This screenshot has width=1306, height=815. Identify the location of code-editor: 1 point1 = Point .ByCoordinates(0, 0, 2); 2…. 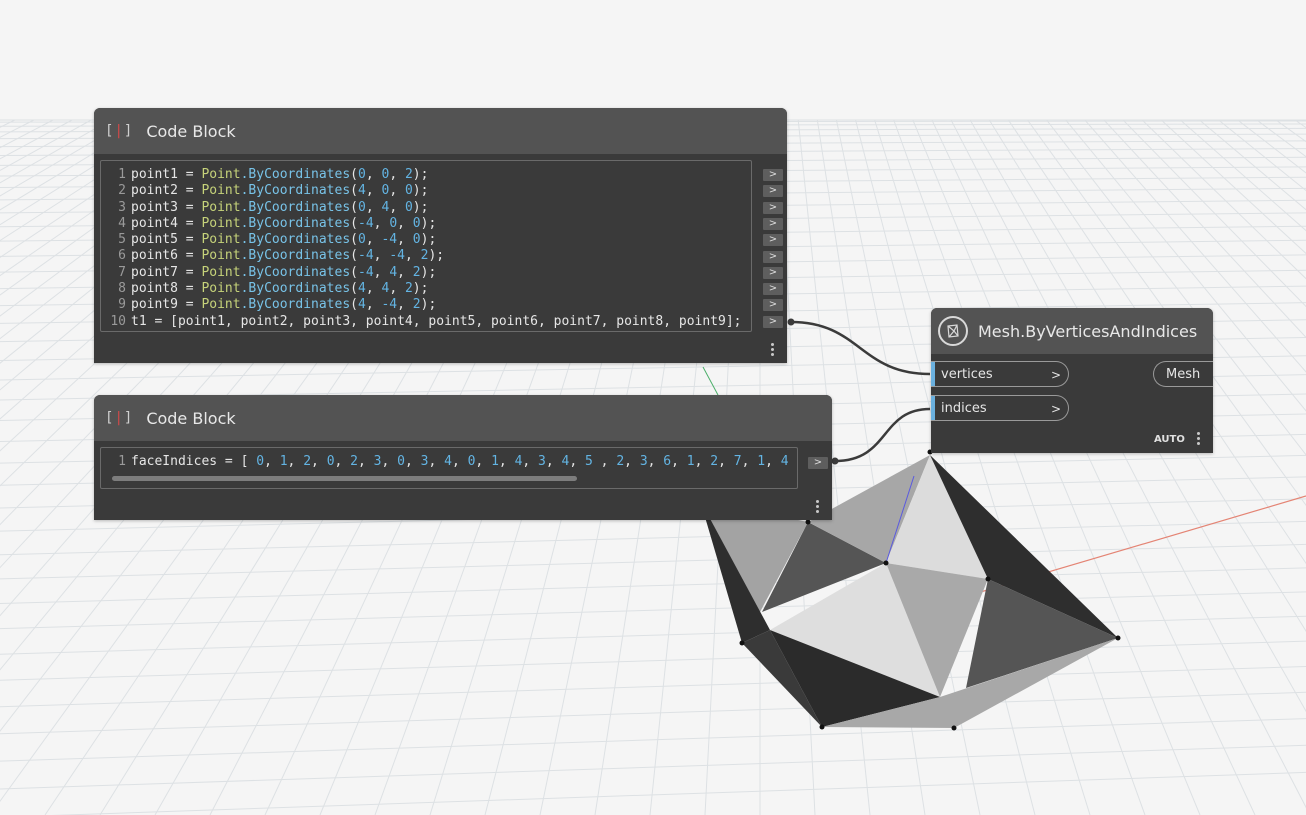
(426, 246).